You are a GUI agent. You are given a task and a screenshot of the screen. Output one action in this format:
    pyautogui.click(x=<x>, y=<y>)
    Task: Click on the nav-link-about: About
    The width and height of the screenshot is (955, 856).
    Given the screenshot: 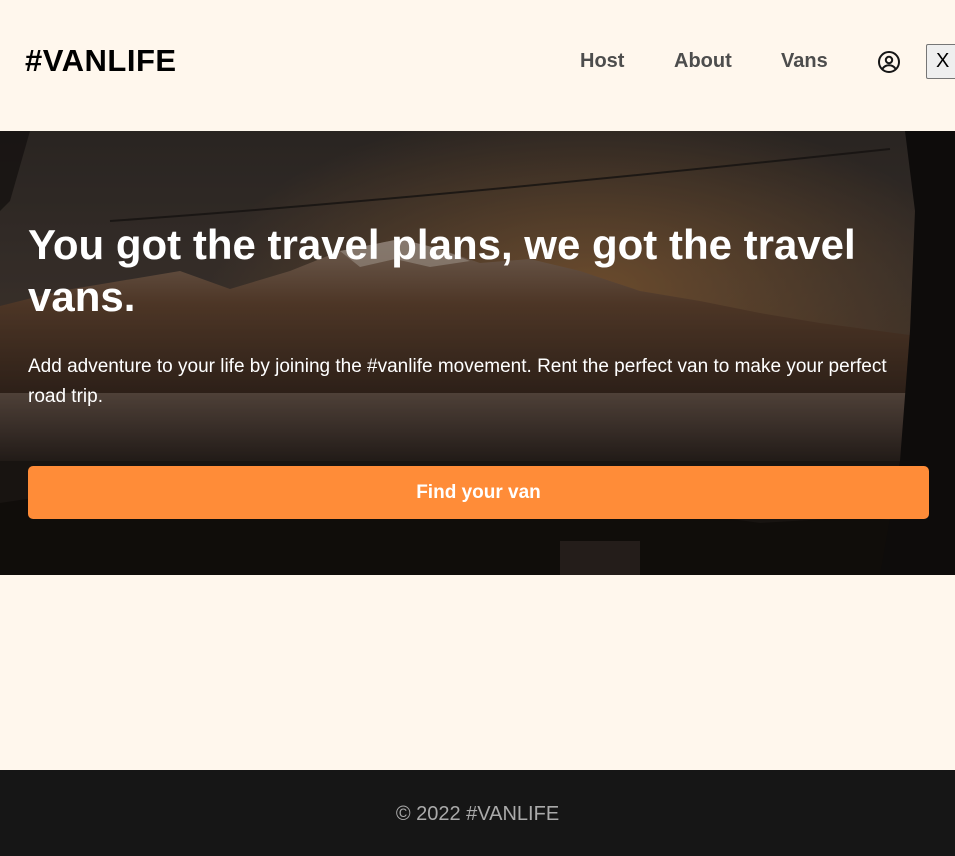 What is the action you would take?
    pyautogui.click(x=703, y=61)
    